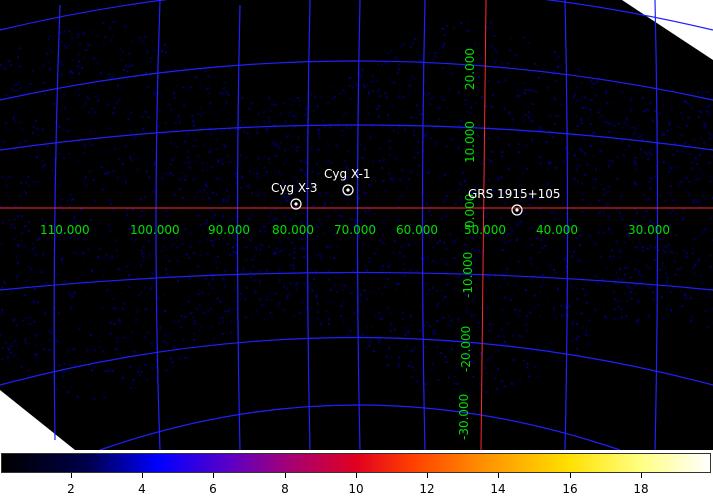  Describe the element at coordinates (347, 174) in the screenshot. I see `source-label: Cyg X-1` at that location.